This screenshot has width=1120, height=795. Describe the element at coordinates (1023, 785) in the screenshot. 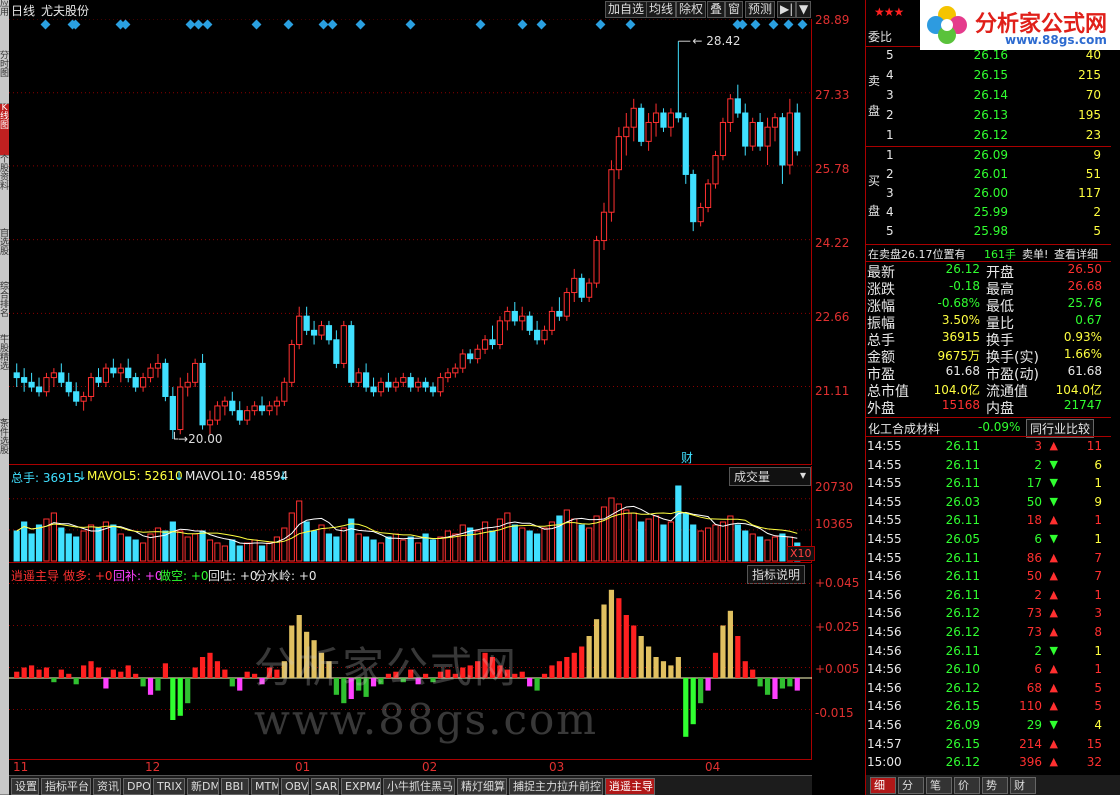

I see `detail-tab: 财` at that location.